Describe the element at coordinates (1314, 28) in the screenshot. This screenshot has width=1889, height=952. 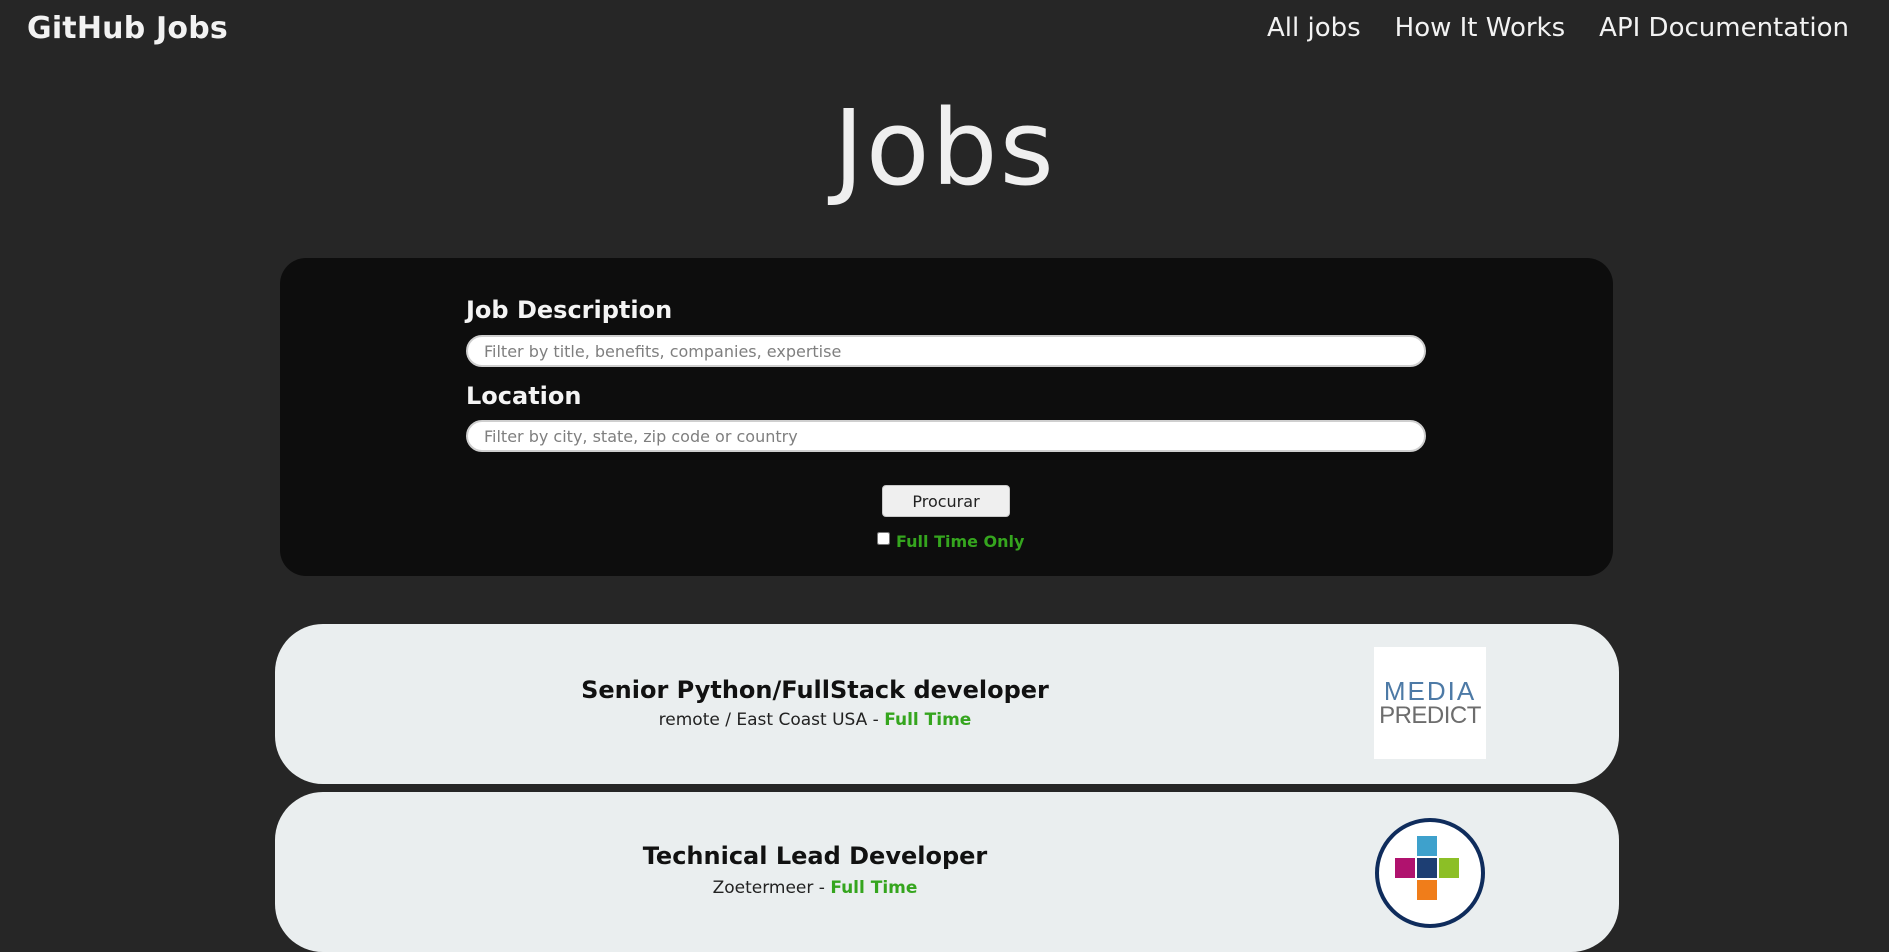
I see `nav-all-jobs: All jobs` at that location.